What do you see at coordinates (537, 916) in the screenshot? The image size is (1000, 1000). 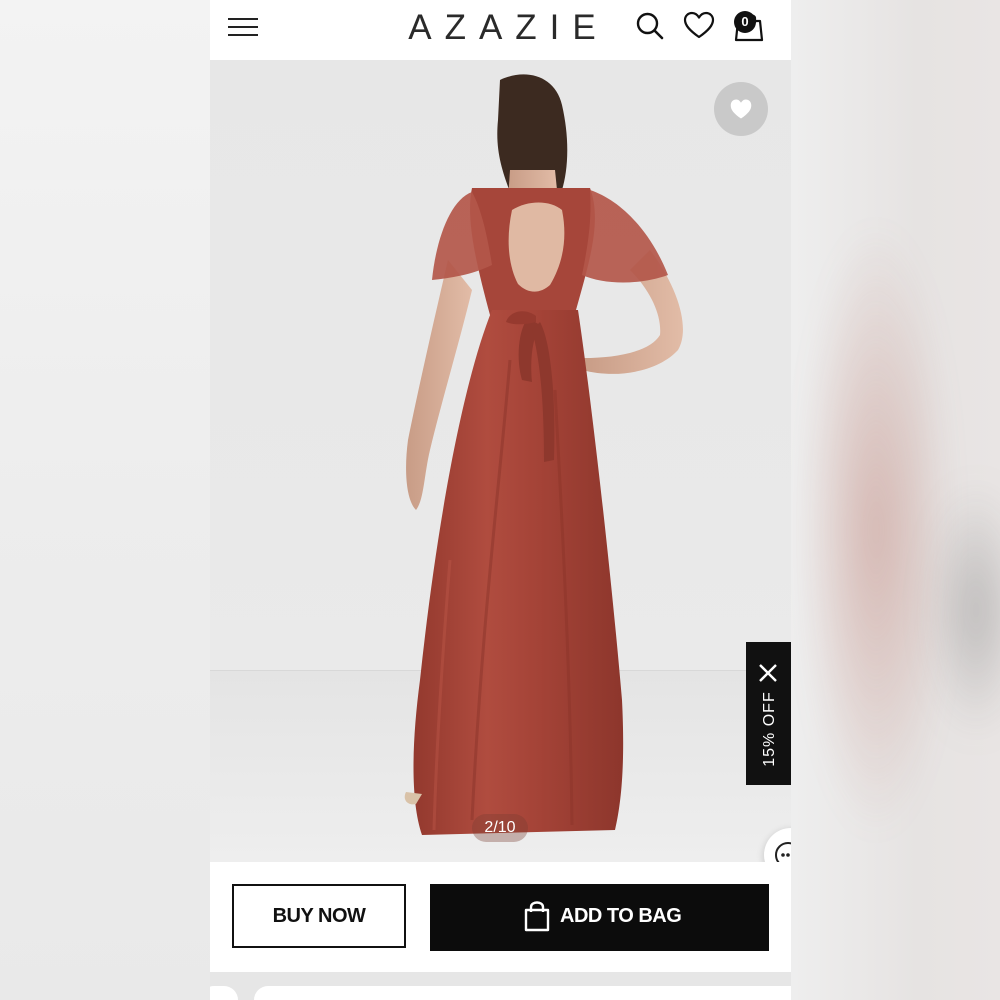 I see `shopping-bag-icon` at bounding box center [537, 916].